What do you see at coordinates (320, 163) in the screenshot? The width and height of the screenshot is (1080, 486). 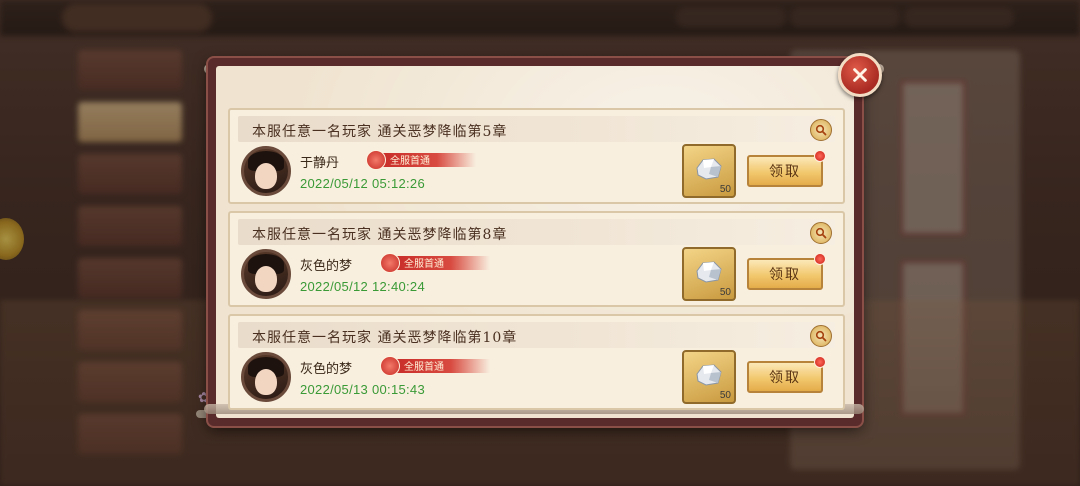 I see `player-name: 于静丹` at bounding box center [320, 163].